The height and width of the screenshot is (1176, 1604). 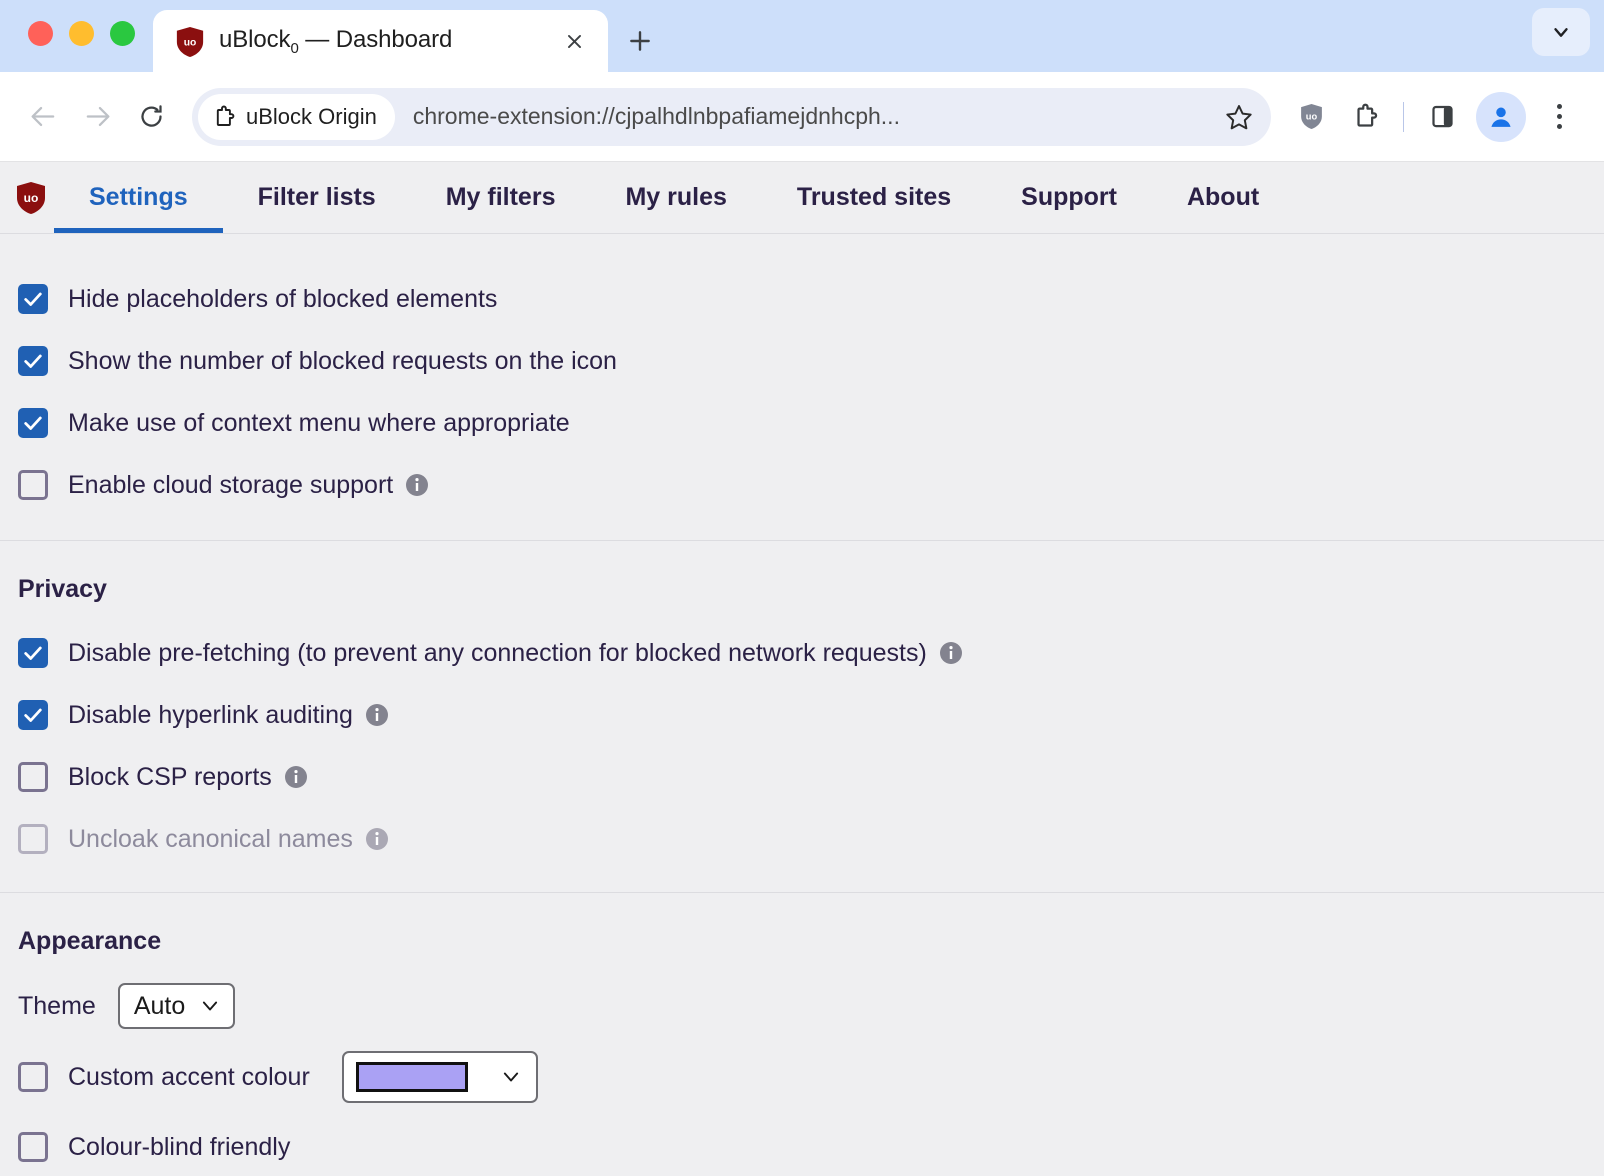 What do you see at coordinates (159, 1005) in the screenshot?
I see `theme-select-value: Auto` at bounding box center [159, 1005].